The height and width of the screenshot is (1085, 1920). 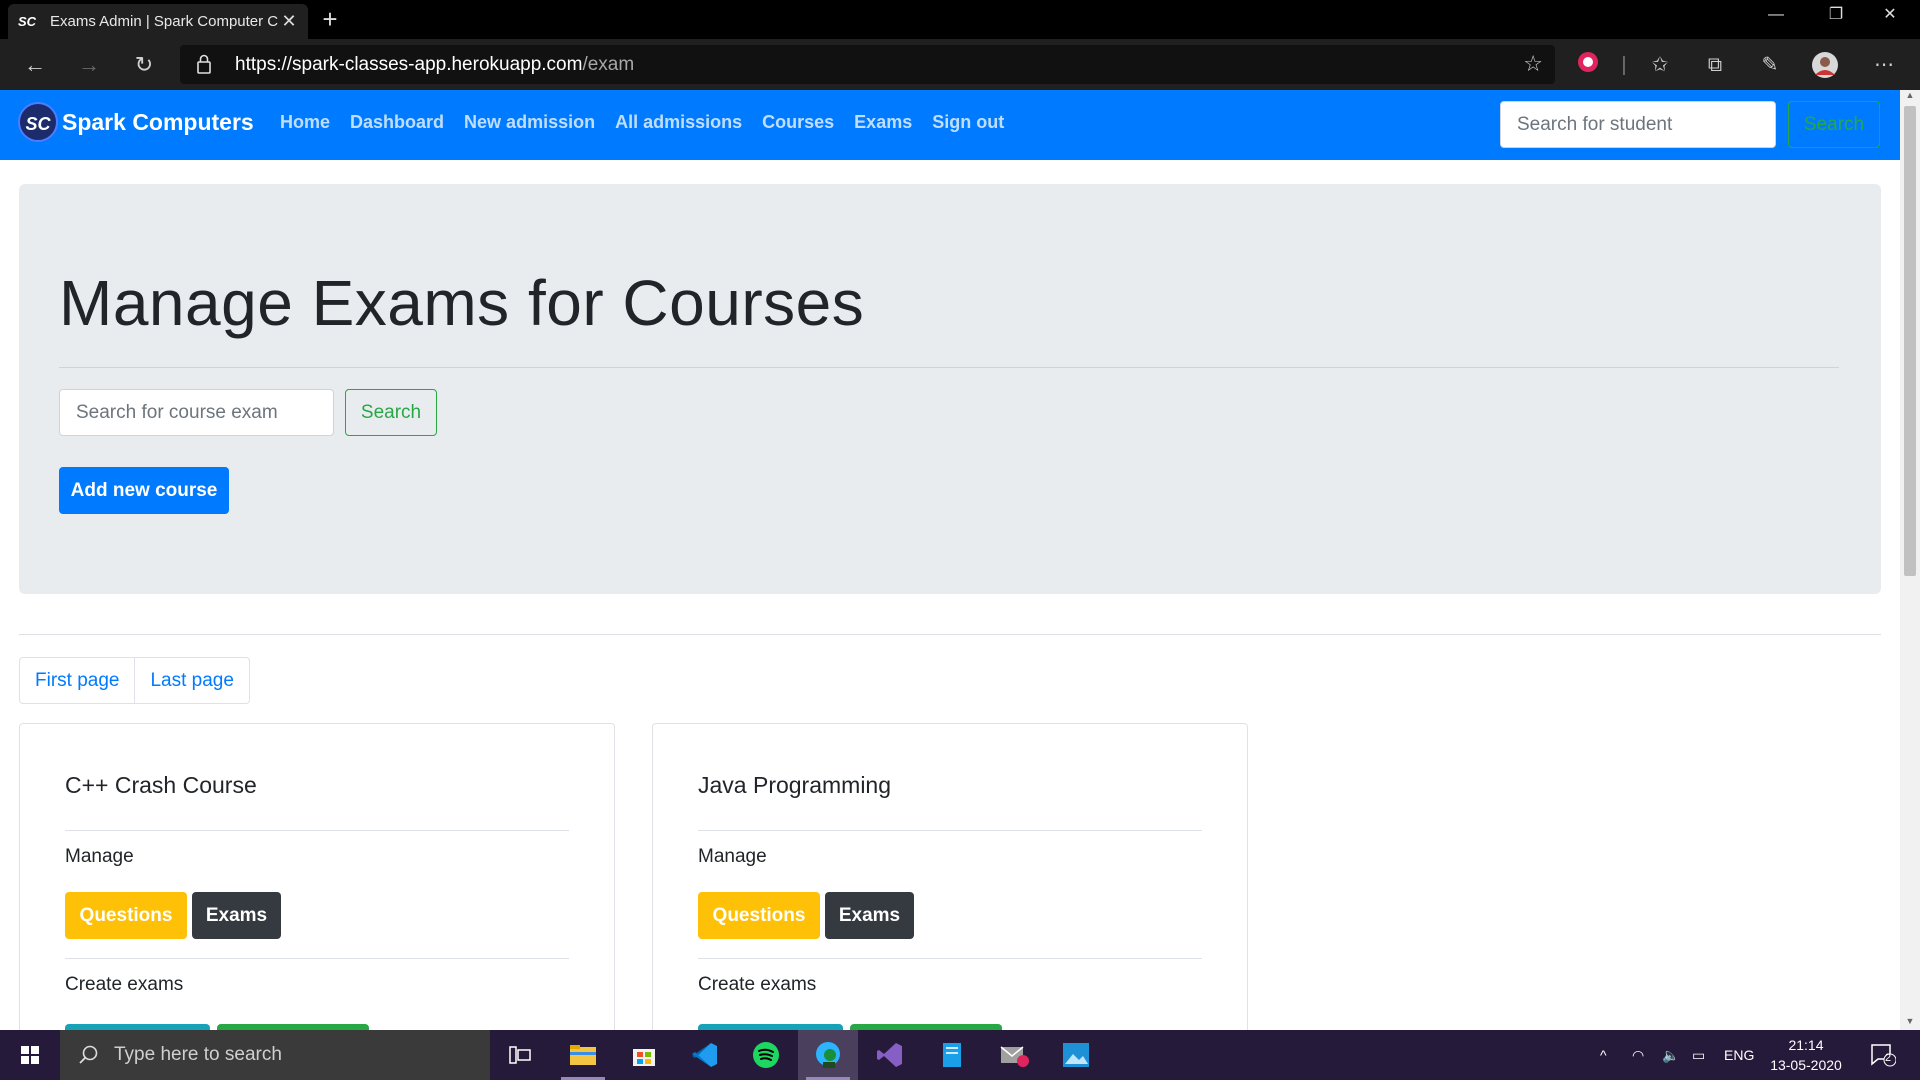 I want to click on favorites-icon: ✩, so click(x=1660, y=65).